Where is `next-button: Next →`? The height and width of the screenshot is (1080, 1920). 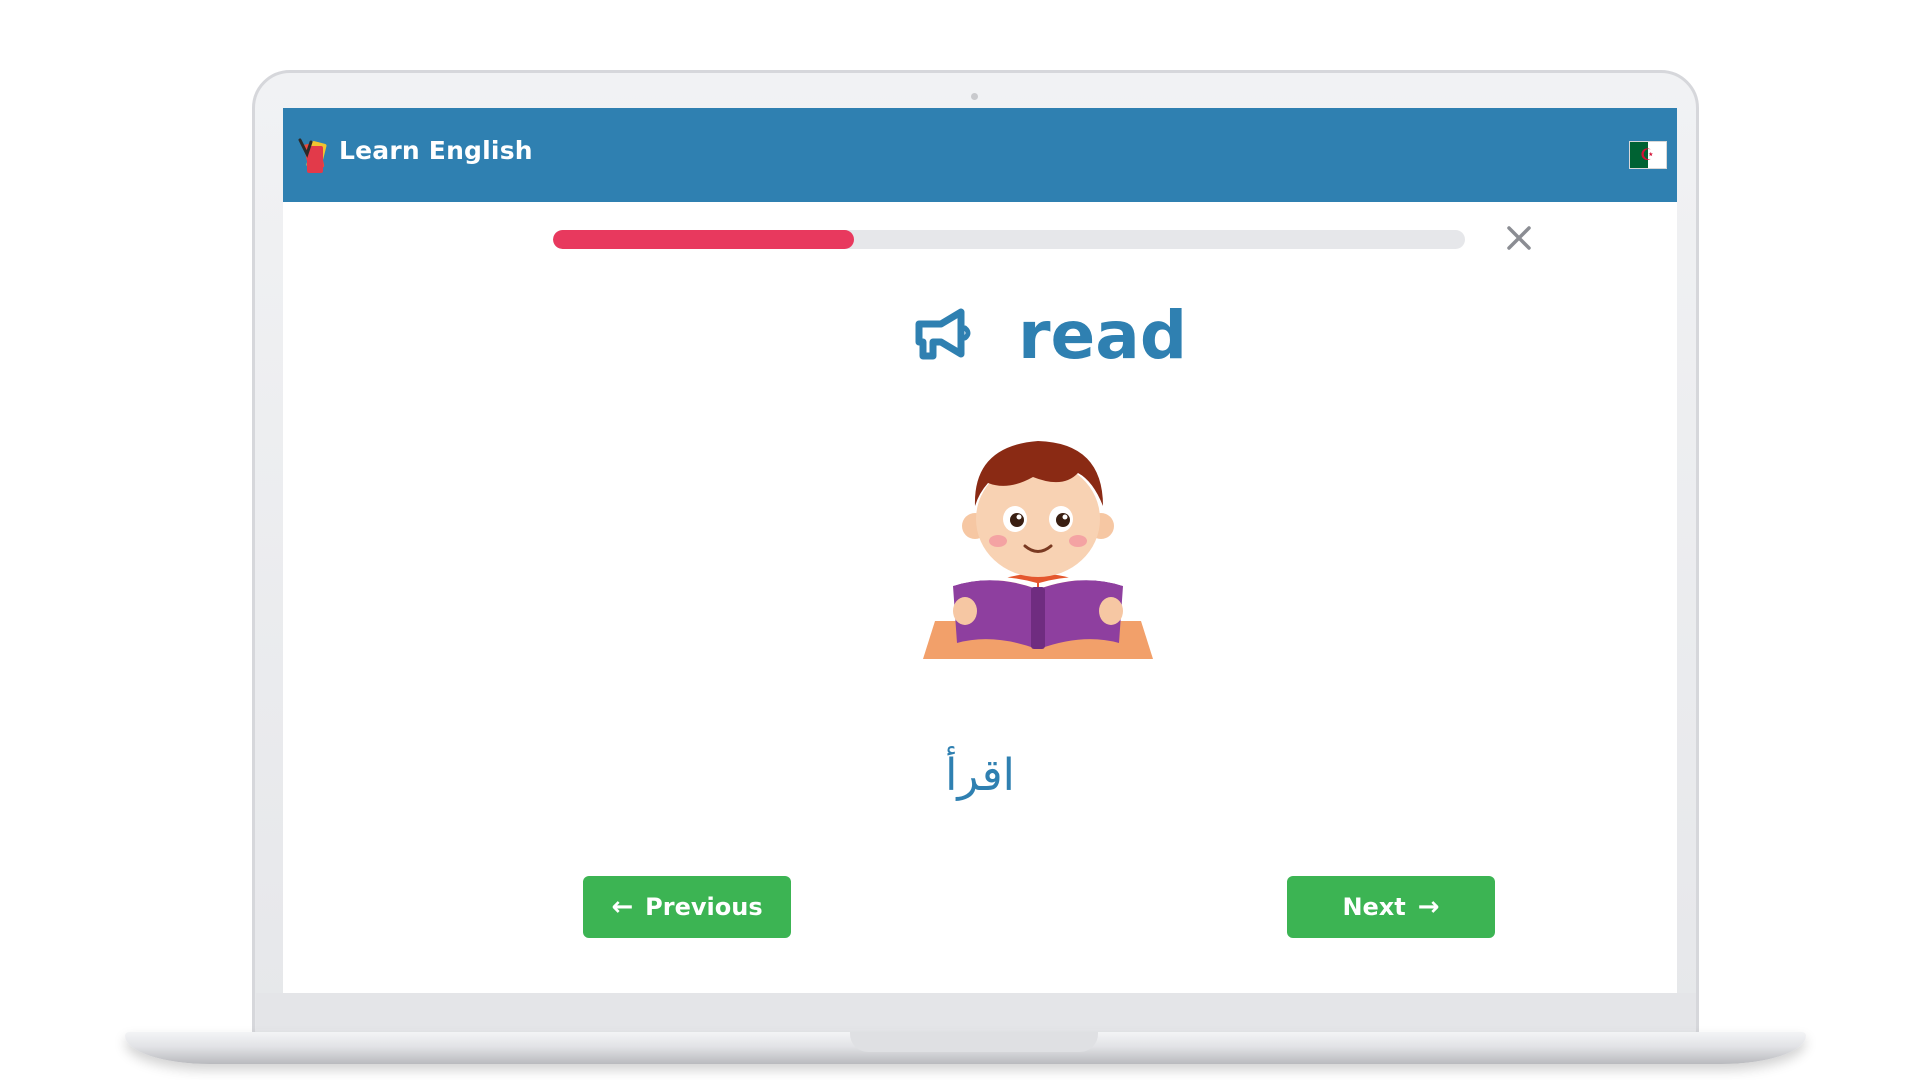
next-button: Next → is located at coordinates (1391, 907).